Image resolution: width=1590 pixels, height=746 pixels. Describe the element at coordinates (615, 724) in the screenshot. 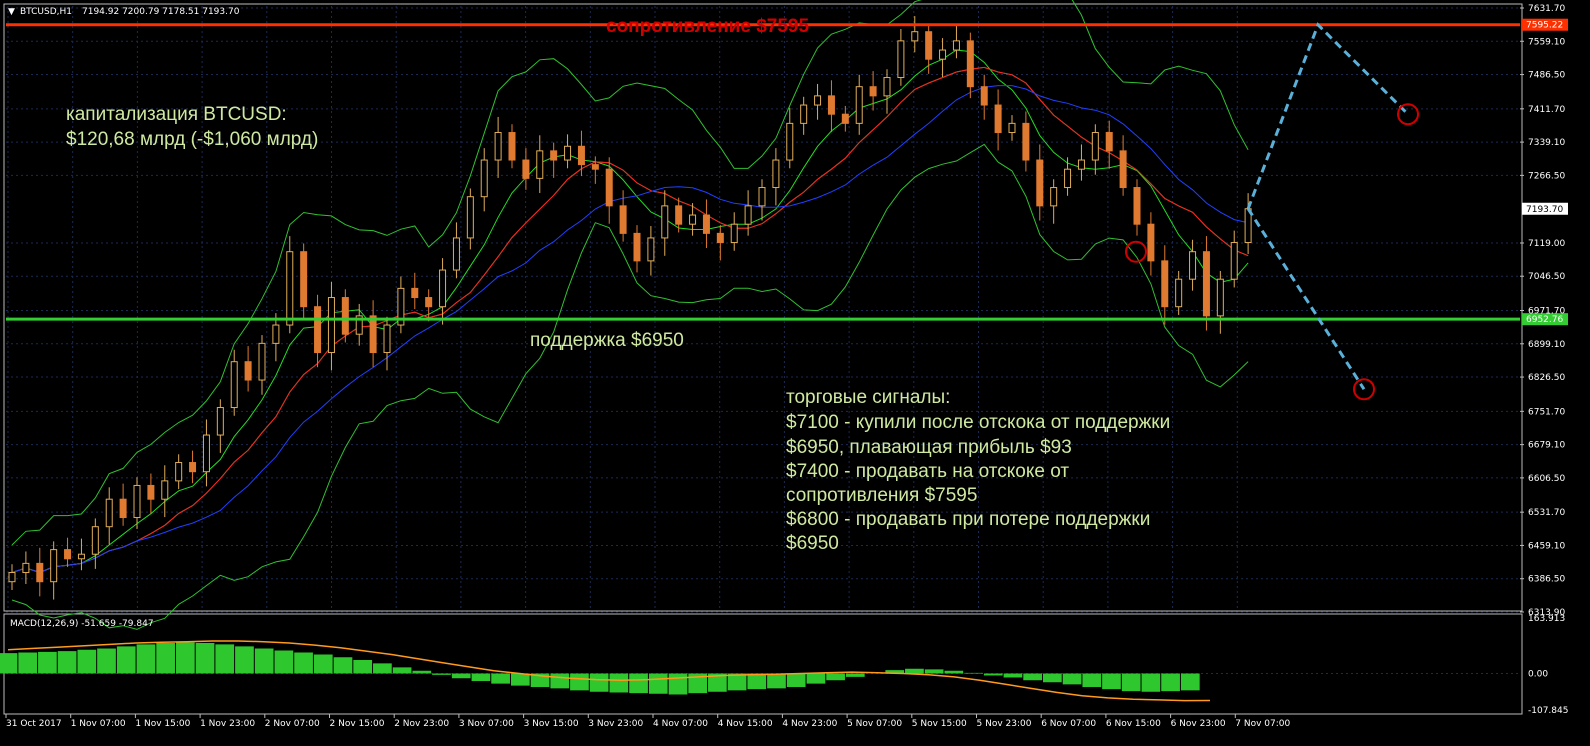

I see `x-tick-label: 3 Nov 23:00` at that location.